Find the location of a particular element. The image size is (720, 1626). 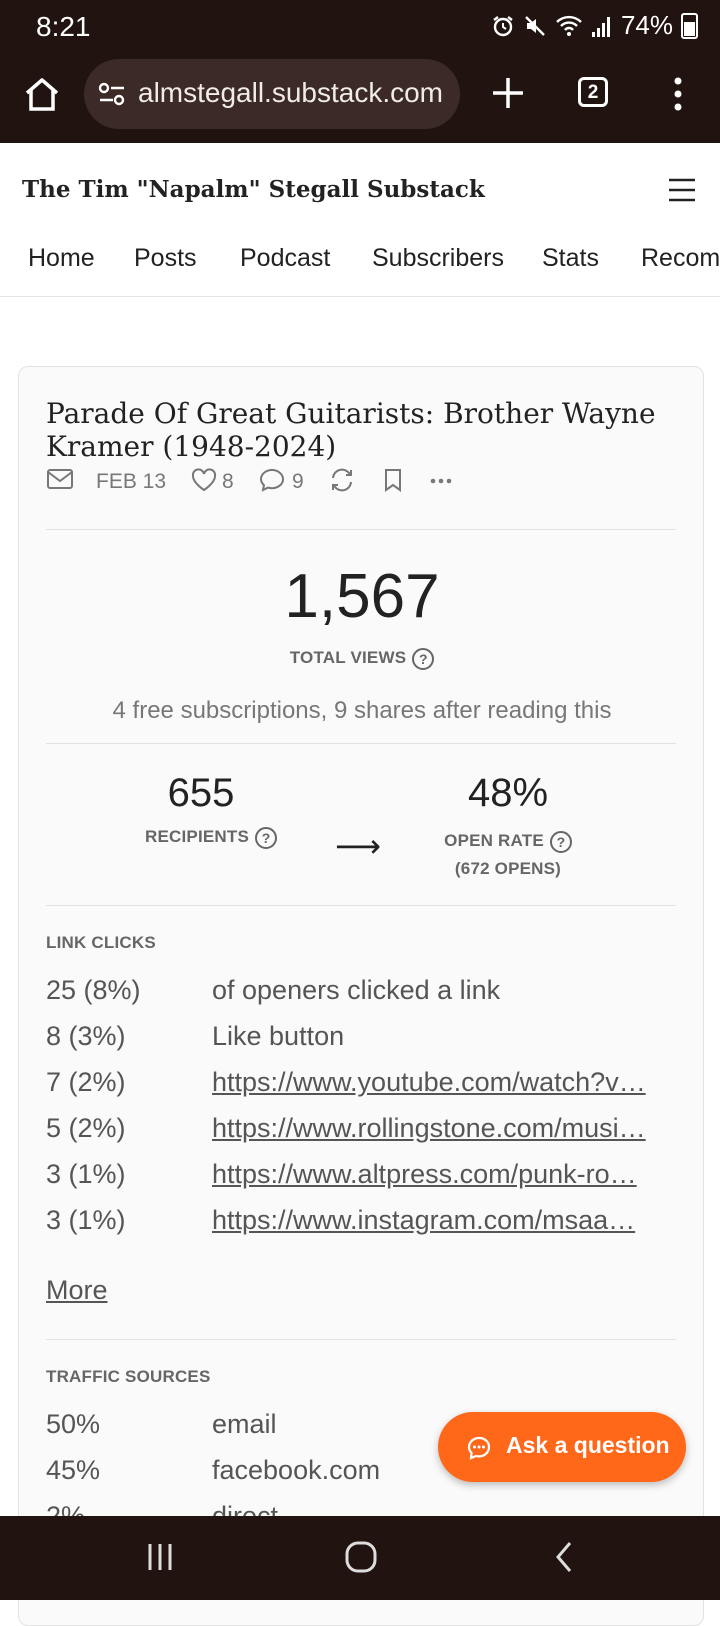

open-rate-value: 48% is located at coordinates (508, 793).